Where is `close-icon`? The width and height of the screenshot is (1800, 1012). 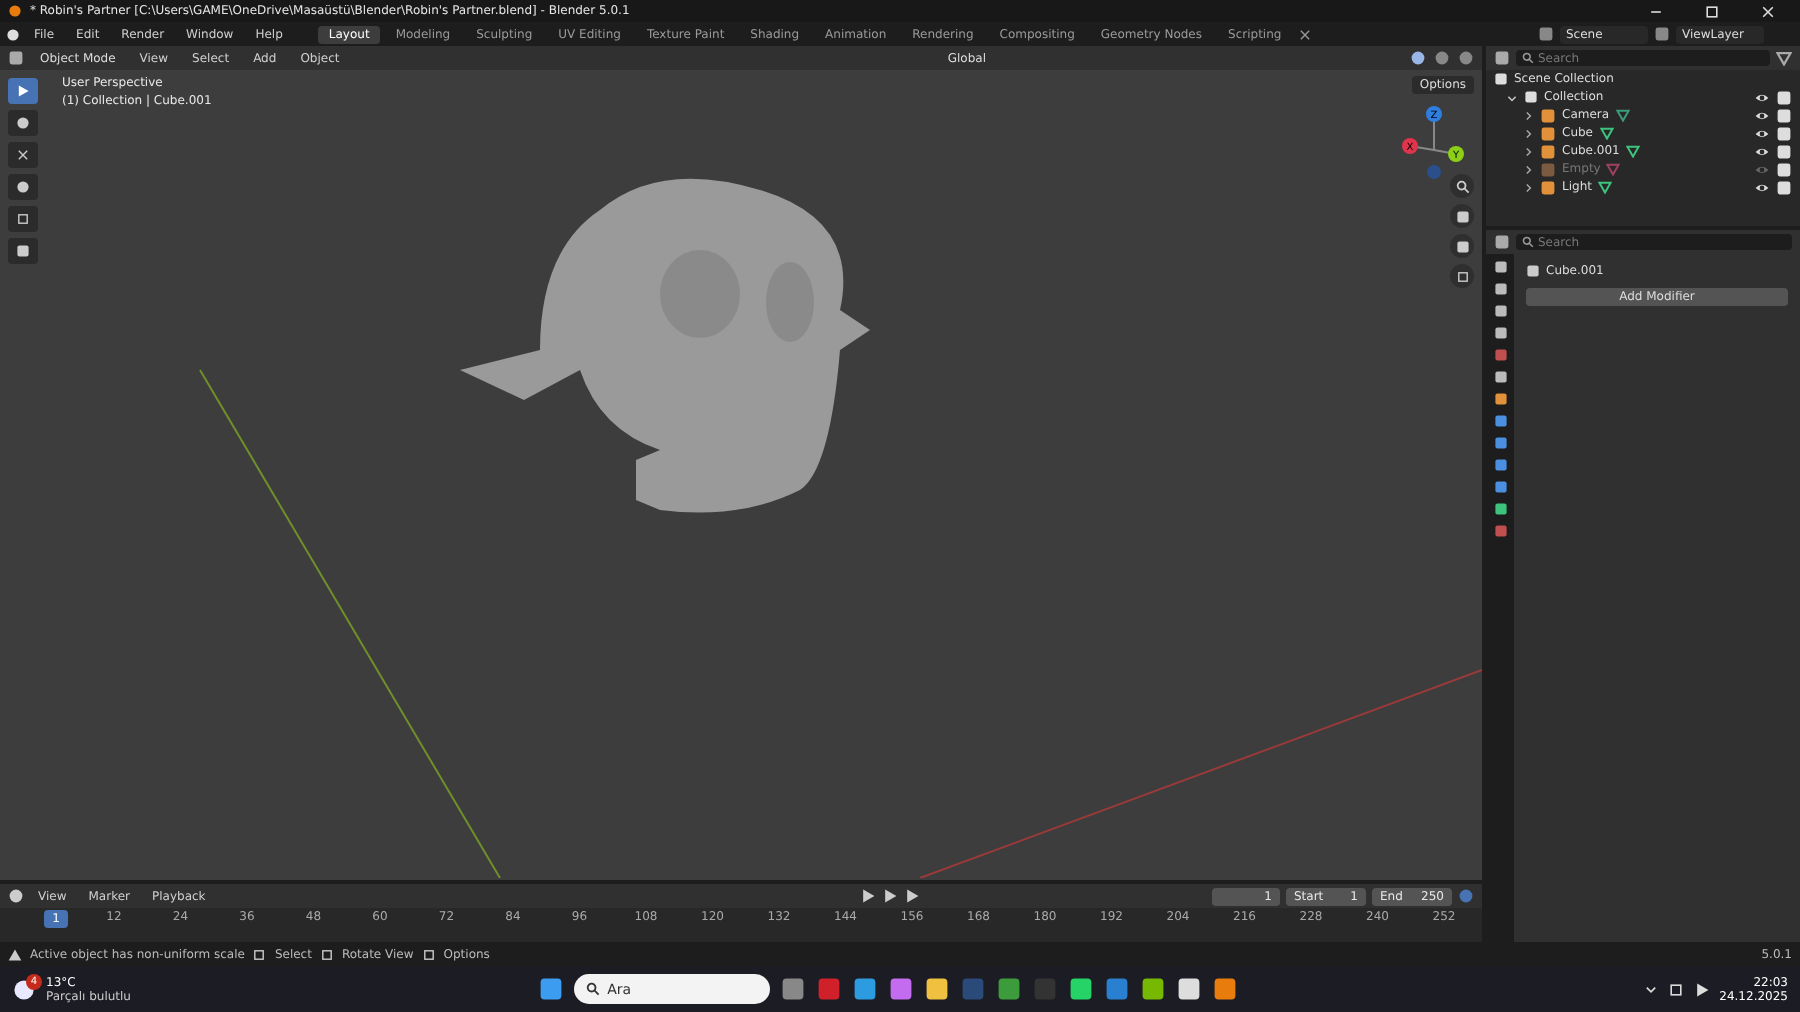 close-icon is located at coordinates (1768, 11).